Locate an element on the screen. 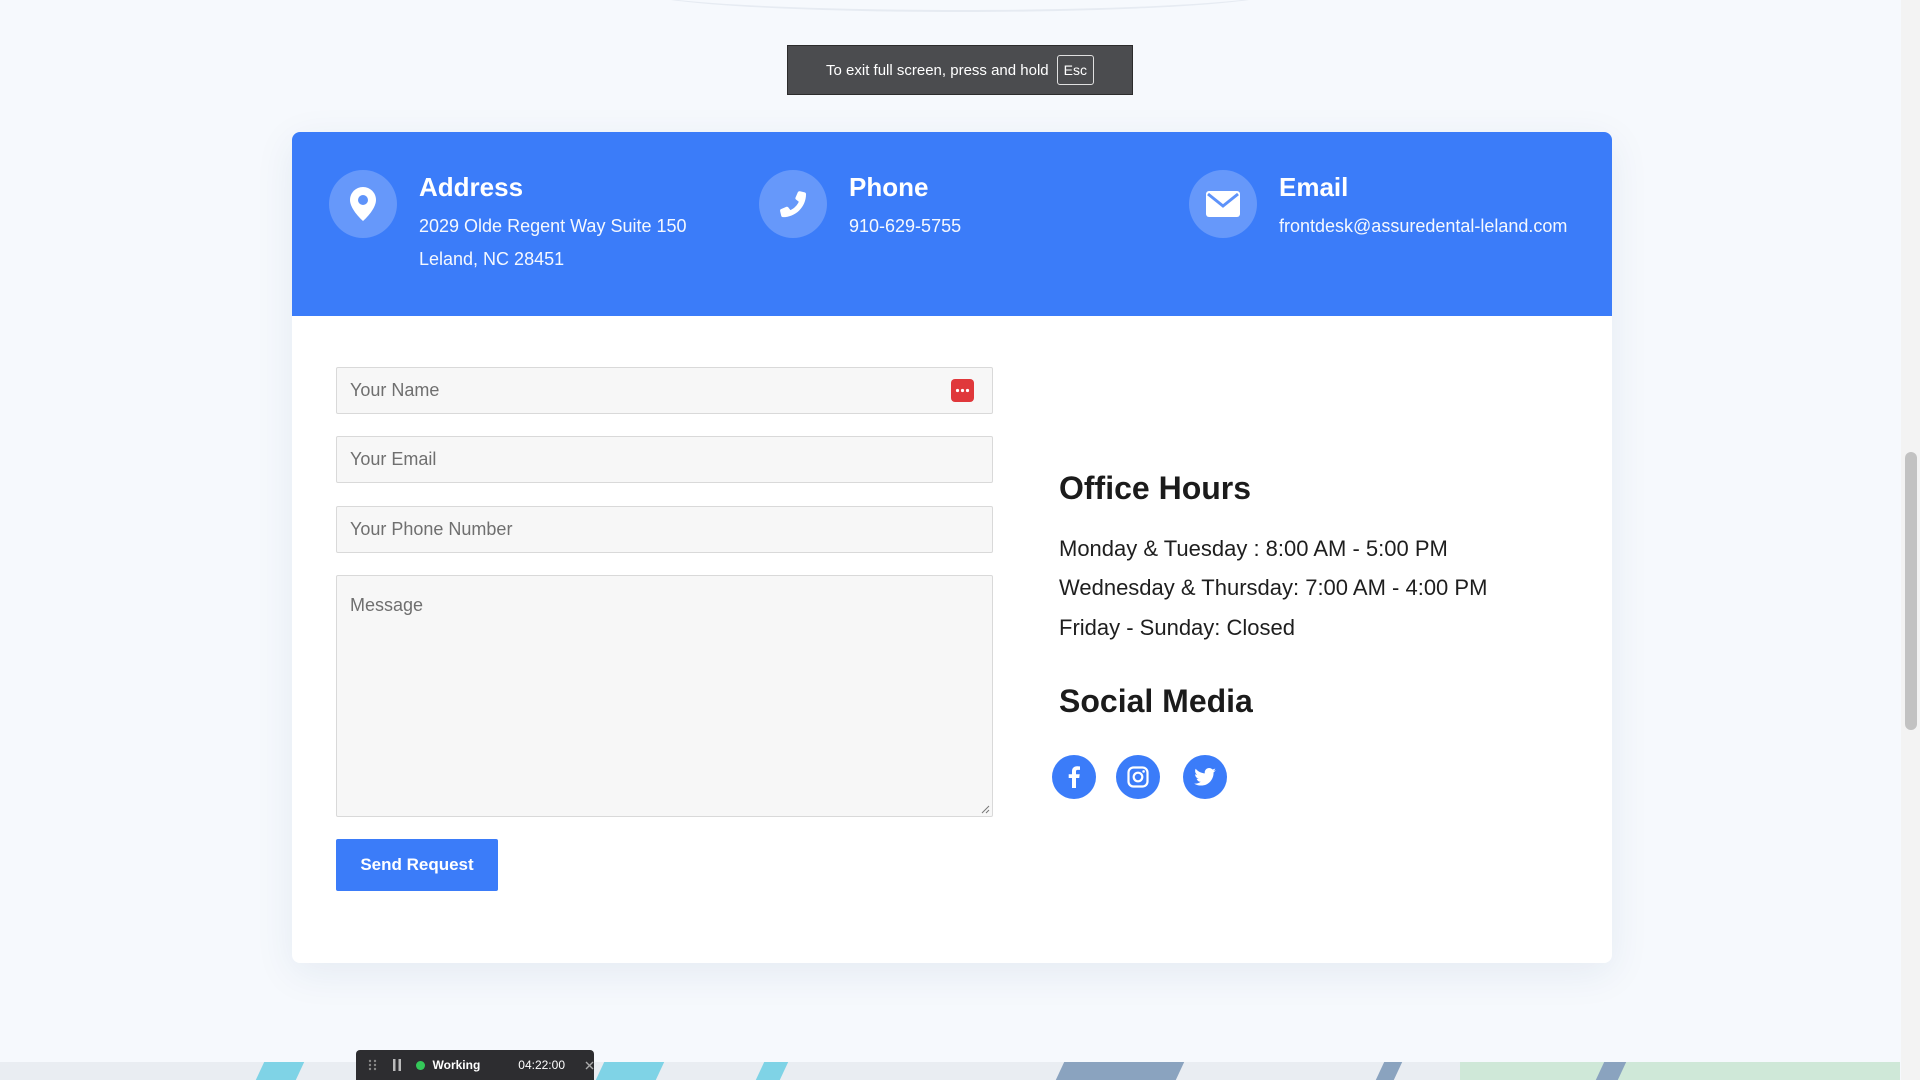 This screenshot has height=1080, width=1920. message-placeholder: Message is located at coordinates (387, 605).